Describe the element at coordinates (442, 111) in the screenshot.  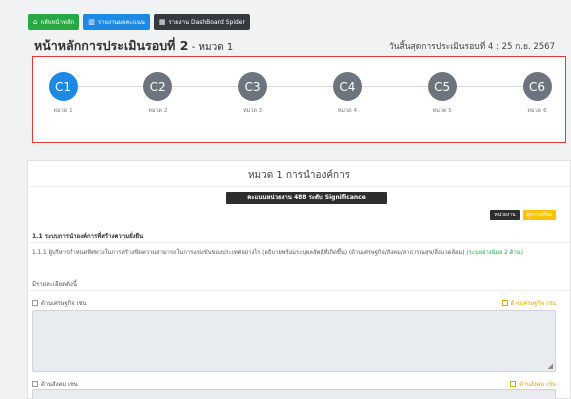
I see `step-label: หมวด 5` at that location.